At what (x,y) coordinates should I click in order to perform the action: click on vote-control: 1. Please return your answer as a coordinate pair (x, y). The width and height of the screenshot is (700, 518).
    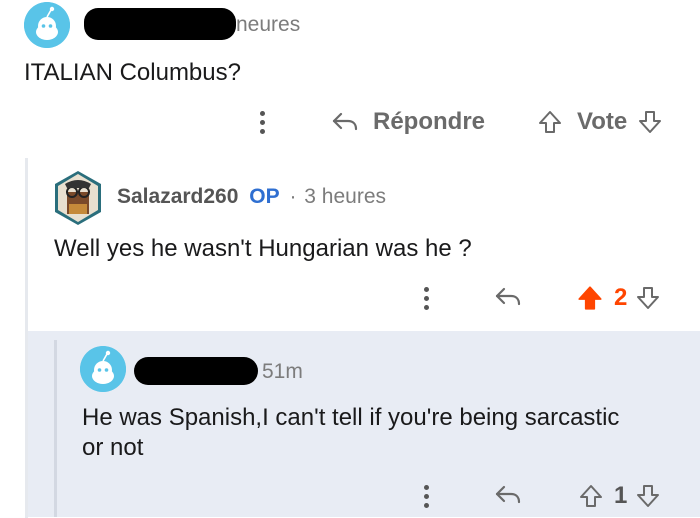
    Looking at the image, I should click on (619, 496).